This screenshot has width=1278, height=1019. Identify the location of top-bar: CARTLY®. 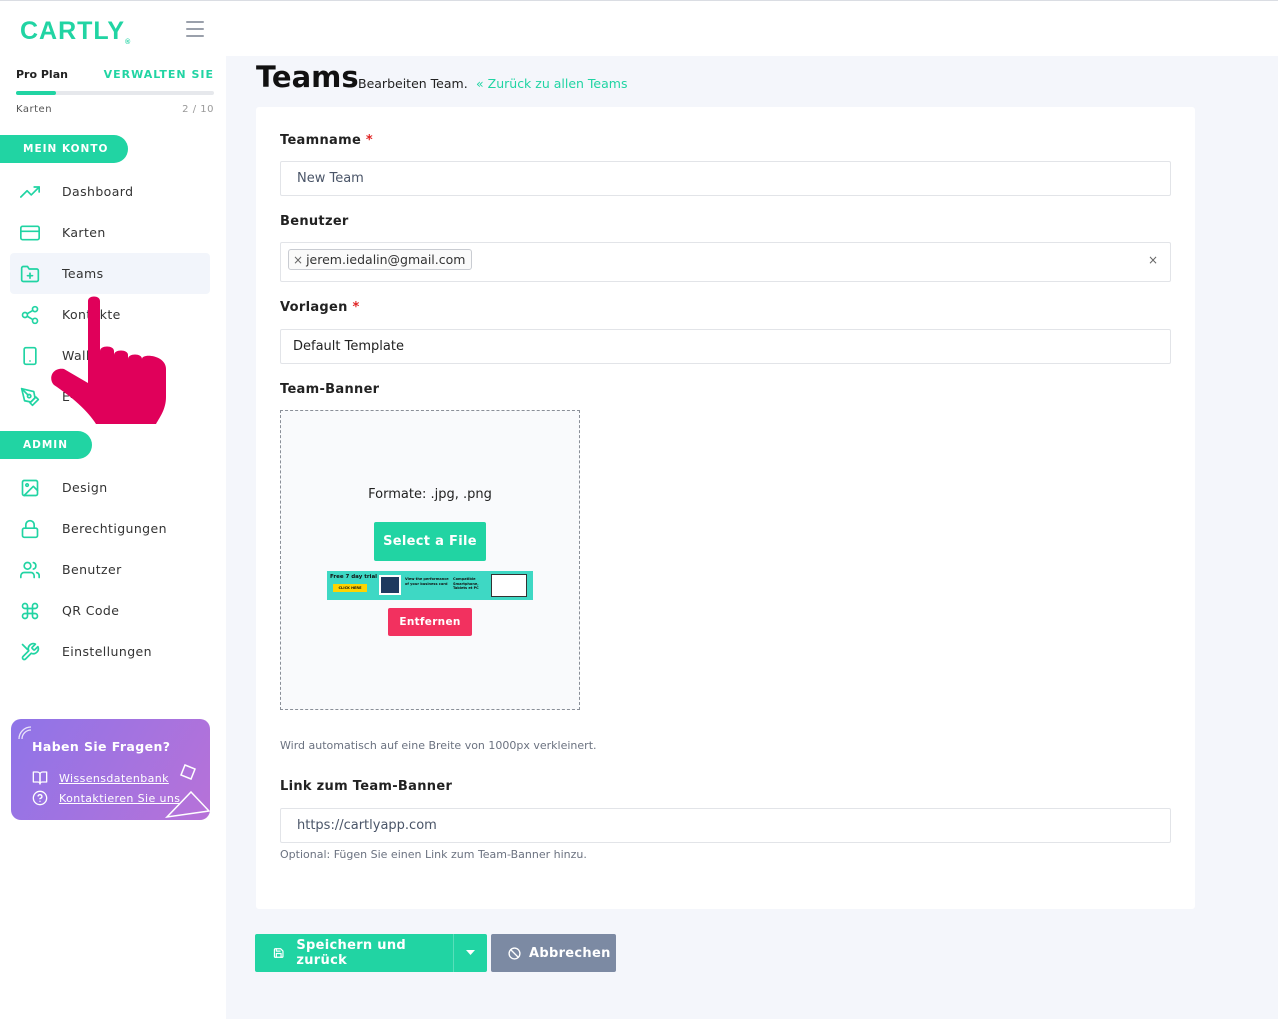
(639, 28).